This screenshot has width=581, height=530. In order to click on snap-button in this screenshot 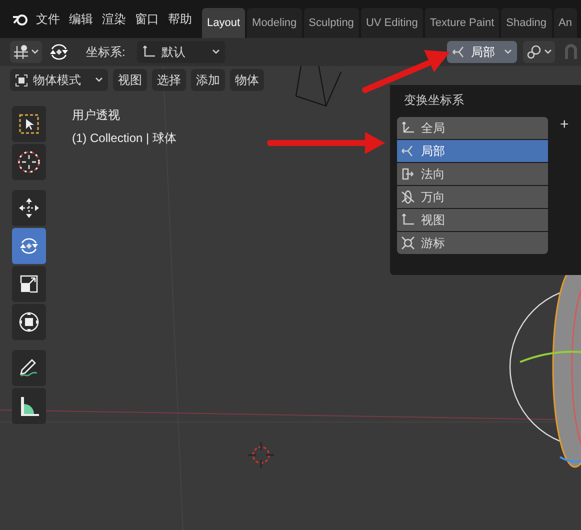, I will do `click(26, 52)`.